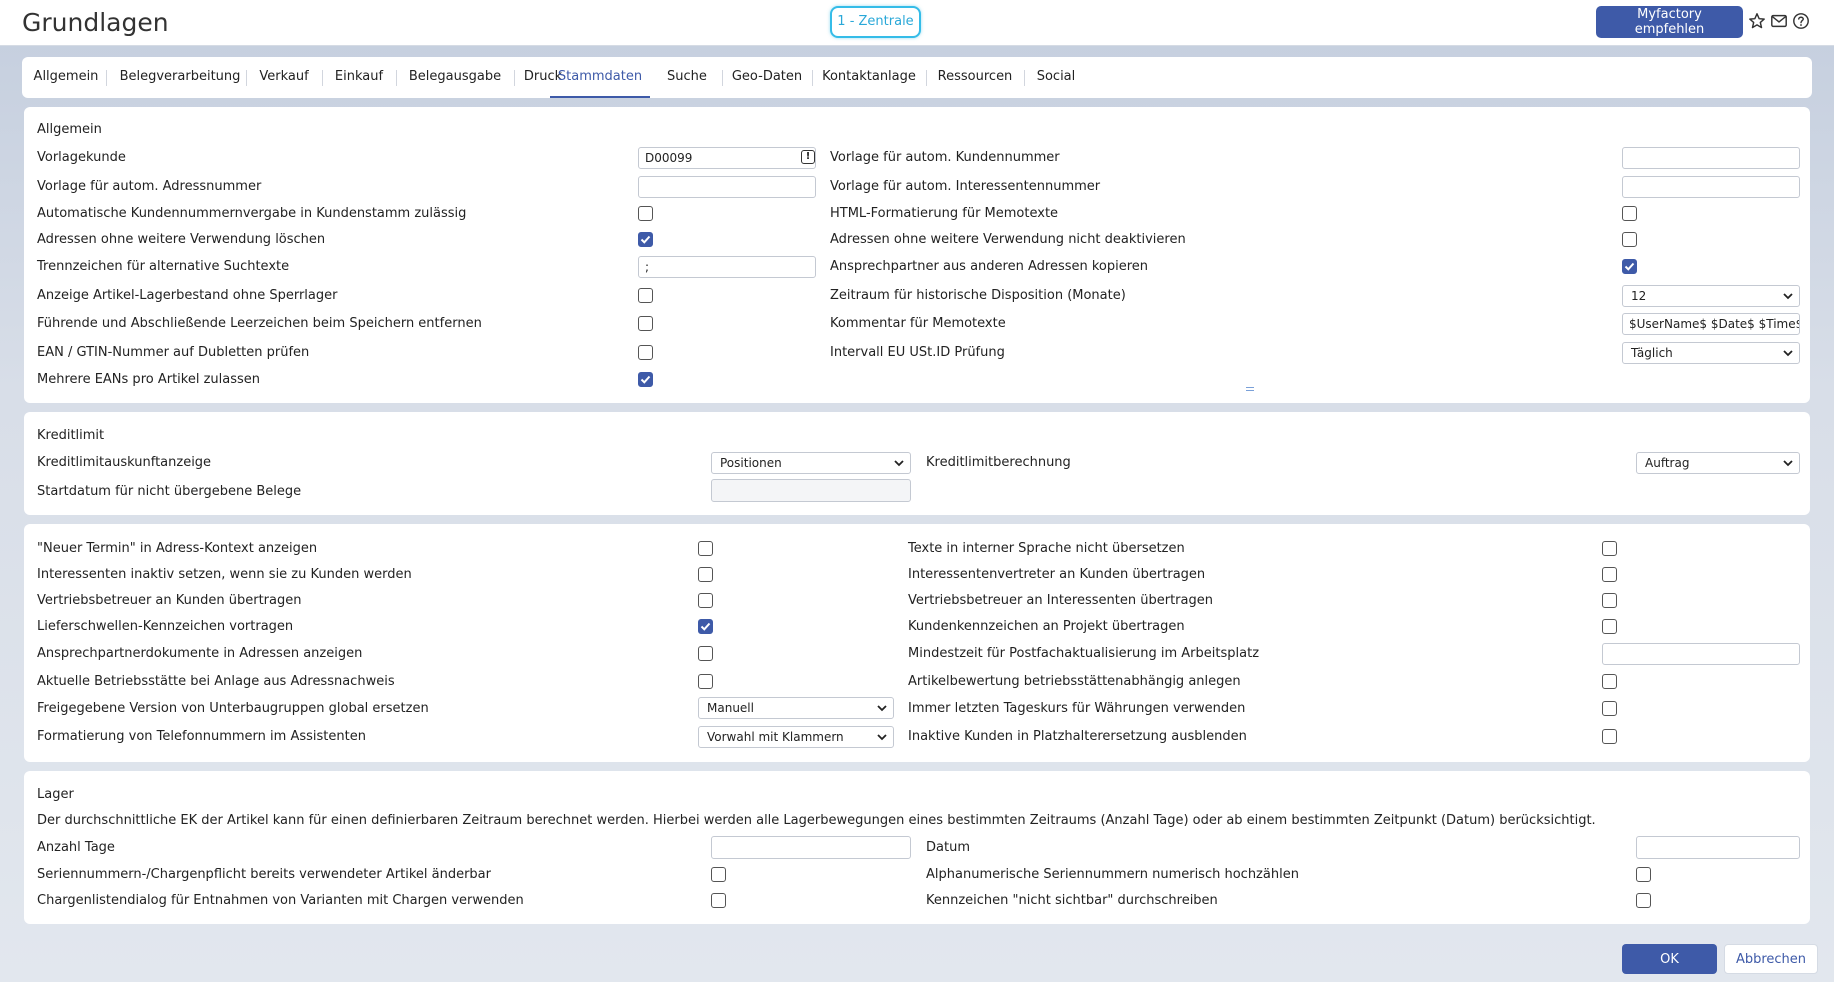 The height and width of the screenshot is (982, 1834). I want to click on tab-geo-daten: Geo-Daten, so click(767, 77).